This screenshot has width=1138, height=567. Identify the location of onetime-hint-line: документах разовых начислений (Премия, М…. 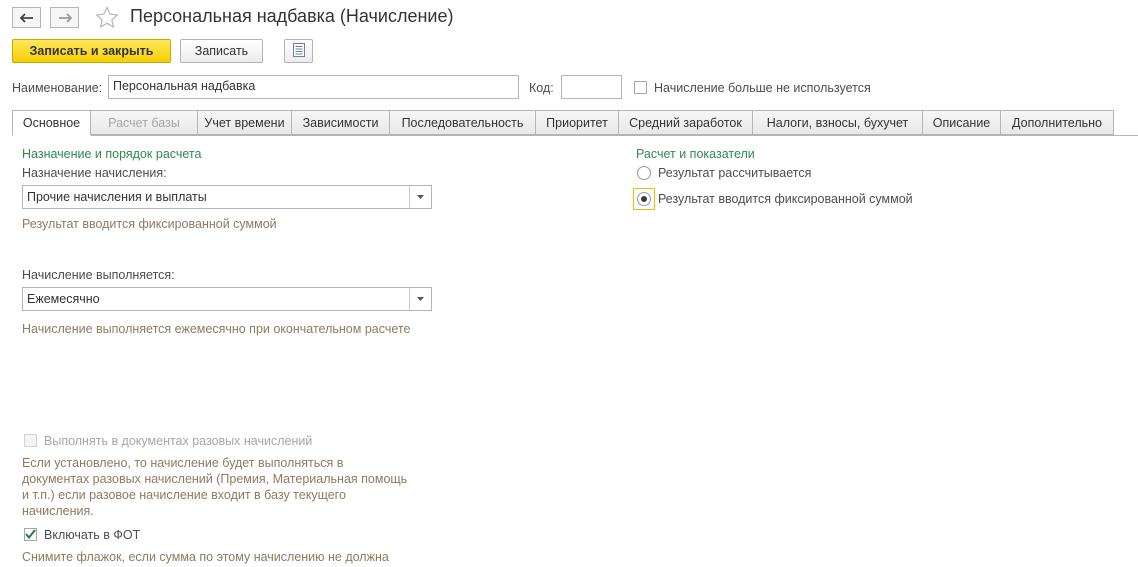
(215, 479).